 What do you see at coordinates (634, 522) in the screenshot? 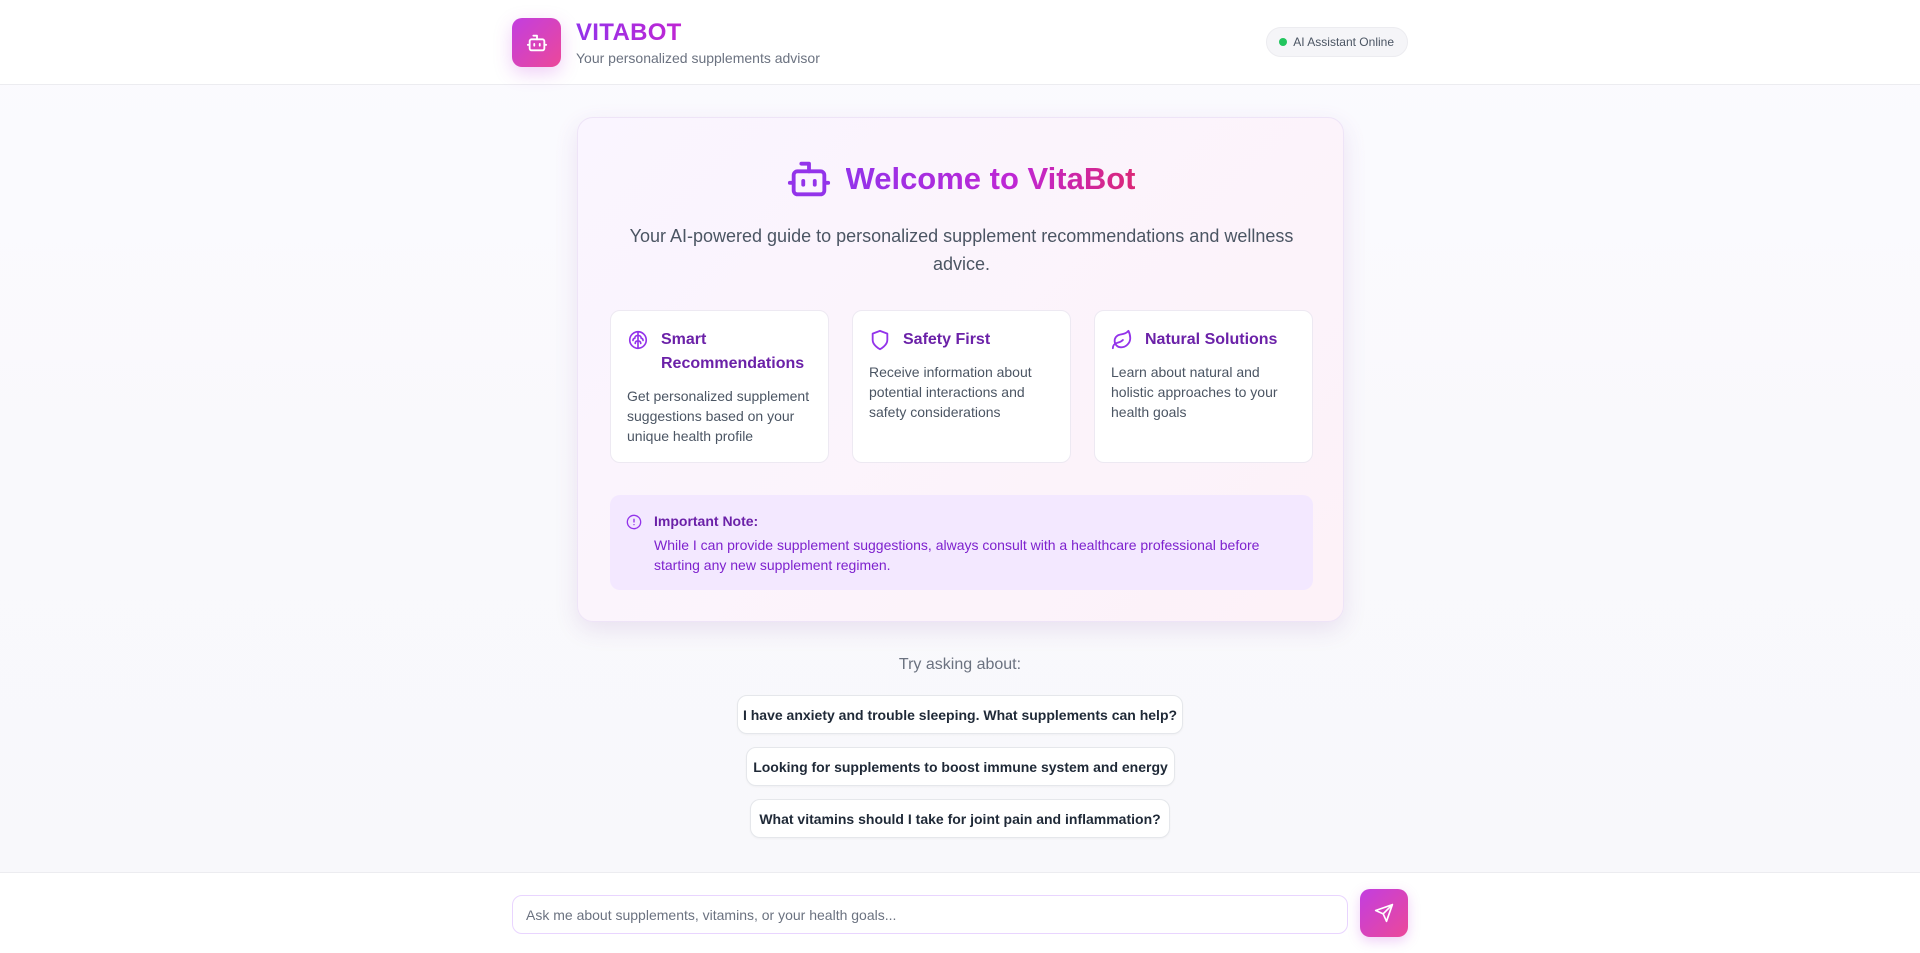
I see `info-icon` at bounding box center [634, 522].